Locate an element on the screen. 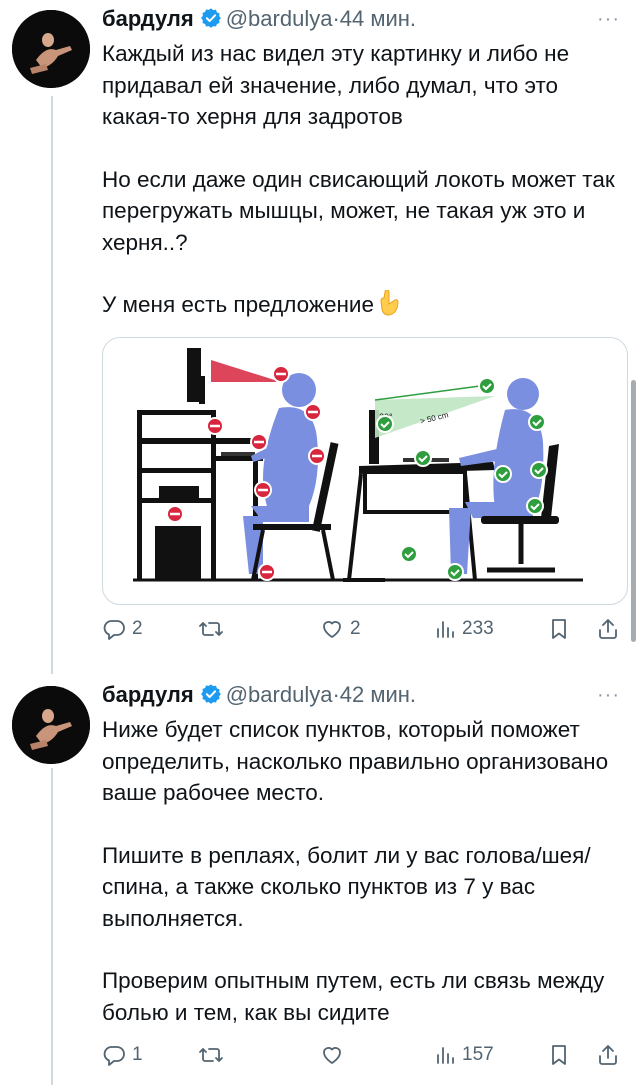 The height and width of the screenshot is (1085, 640). timestamp: 44 мин. is located at coordinates (378, 18).